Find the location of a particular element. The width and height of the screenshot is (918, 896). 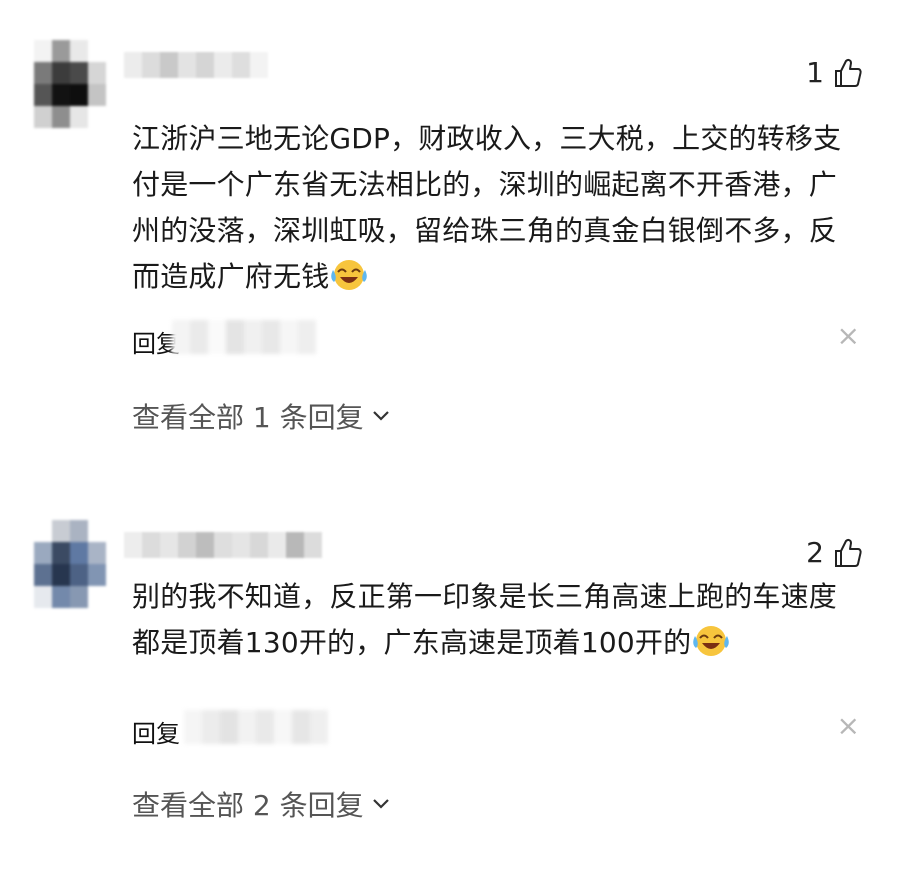

like-count-value: 2 is located at coordinates (815, 552).